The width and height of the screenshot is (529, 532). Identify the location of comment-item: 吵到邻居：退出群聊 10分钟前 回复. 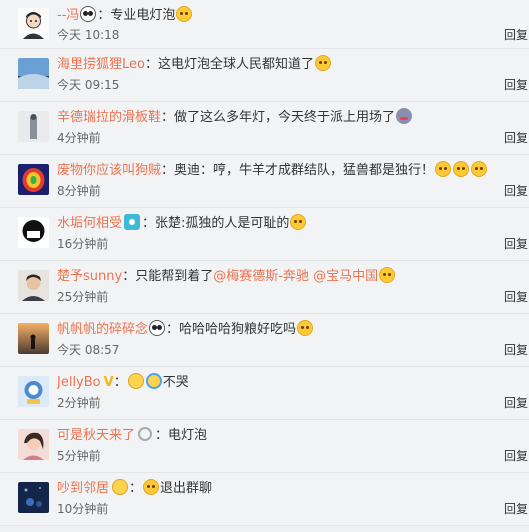
(264, 499).